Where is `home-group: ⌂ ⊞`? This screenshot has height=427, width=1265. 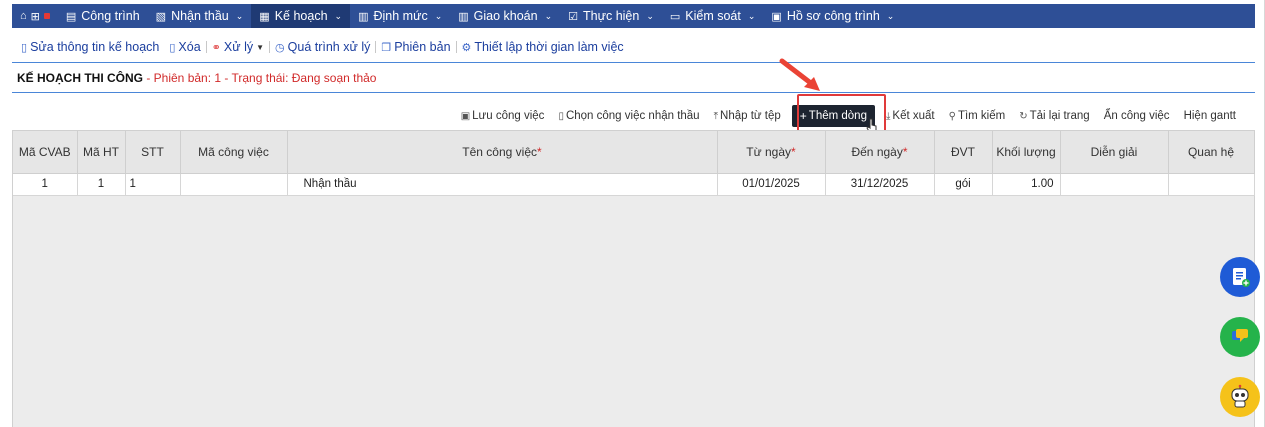 home-group: ⌂ ⊞ is located at coordinates (35, 16).